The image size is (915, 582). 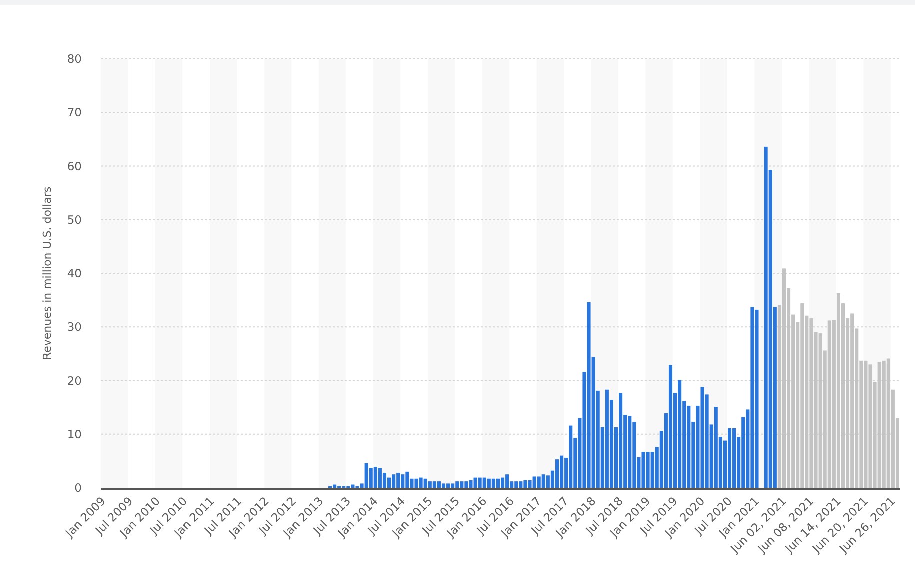 I want to click on axis-tick-label: 50, so click(x=74, y=219).